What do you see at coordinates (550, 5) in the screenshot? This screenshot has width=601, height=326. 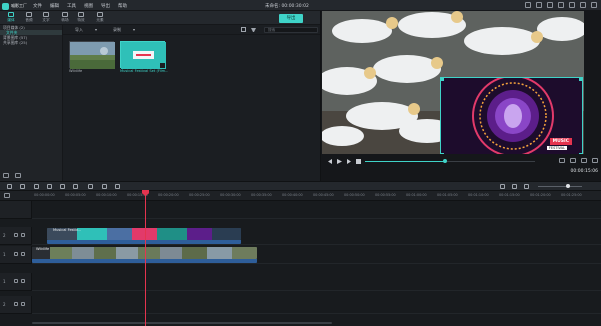 I see `notification-icon` at bounding box center [550, 5].